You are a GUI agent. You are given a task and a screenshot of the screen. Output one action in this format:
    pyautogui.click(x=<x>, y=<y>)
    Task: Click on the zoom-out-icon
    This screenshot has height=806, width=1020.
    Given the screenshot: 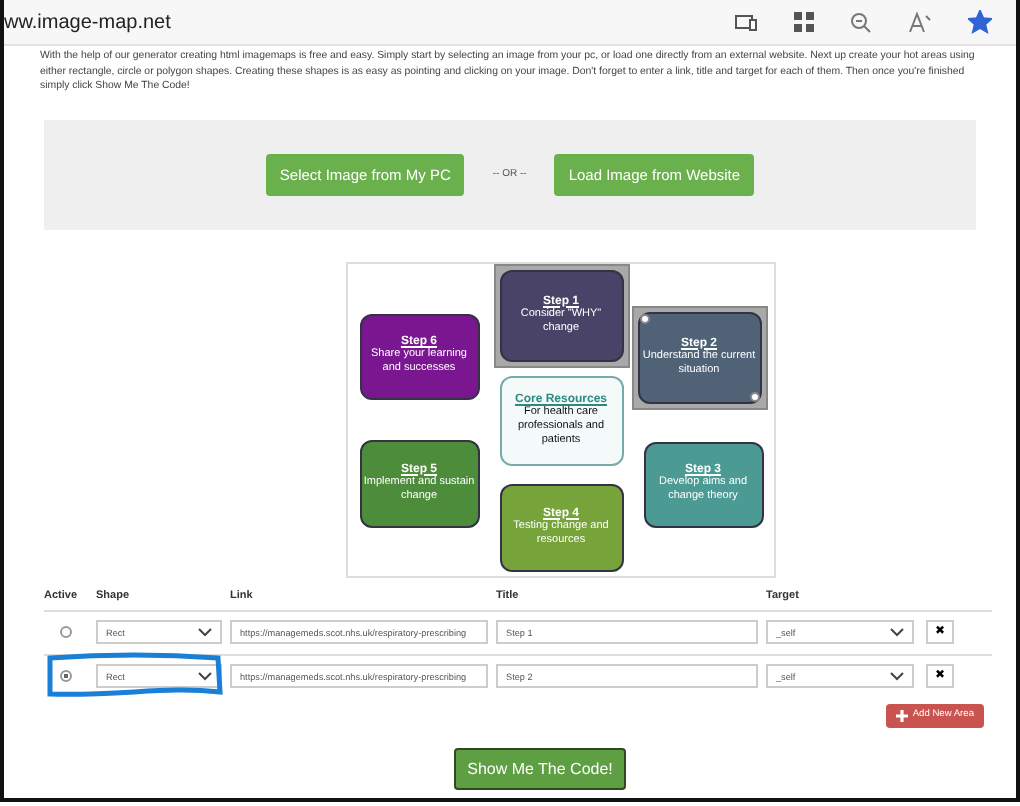 What is the action you would take?
    pyautogui.click(x=861, y=22)
    